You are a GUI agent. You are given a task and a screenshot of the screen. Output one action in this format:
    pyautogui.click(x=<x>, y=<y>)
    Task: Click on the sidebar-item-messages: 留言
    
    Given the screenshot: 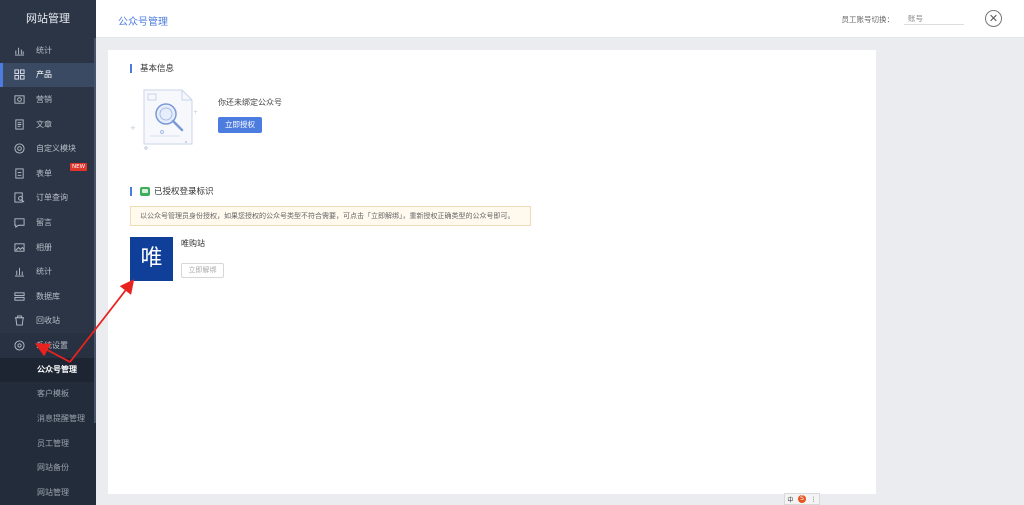 What is the action you would take?
    pyautogui.click(x=48, y=222)
    